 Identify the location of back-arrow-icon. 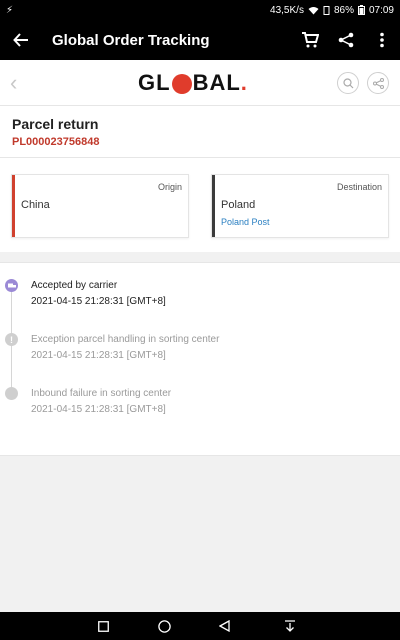
(20, 40).